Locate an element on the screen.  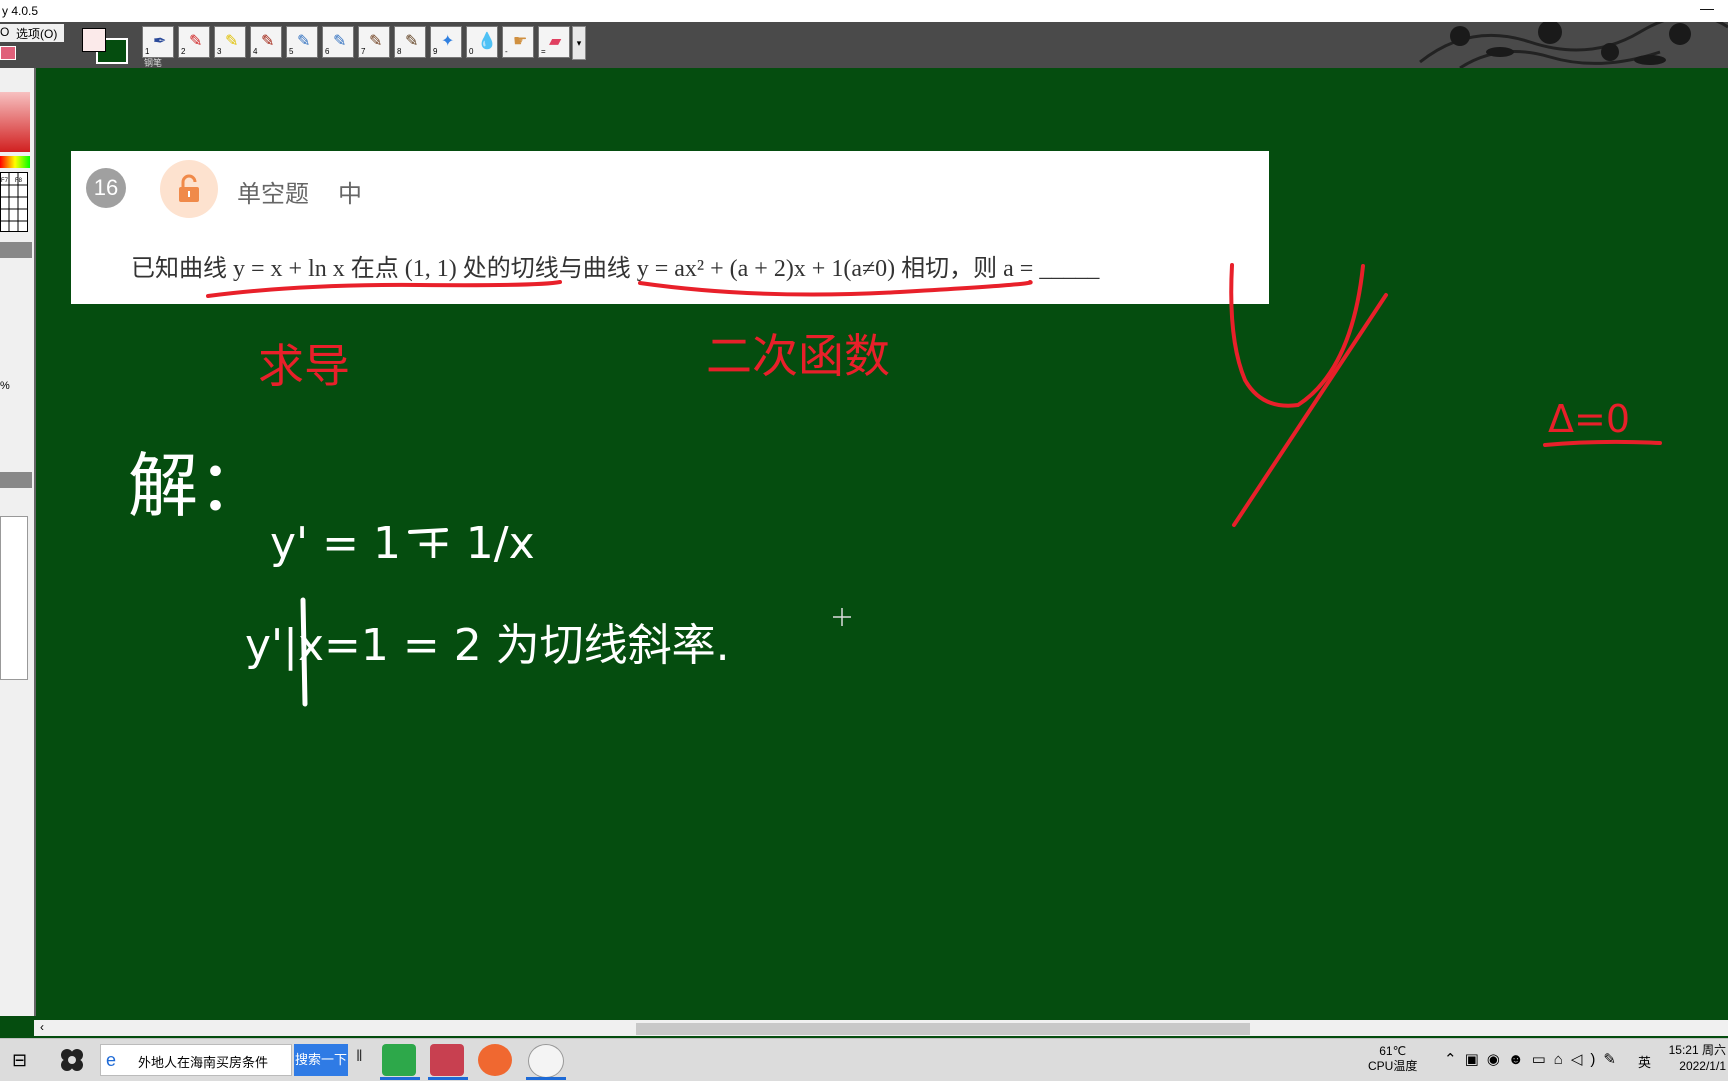
tool-key: 1 is located at coordinates (147, 51).